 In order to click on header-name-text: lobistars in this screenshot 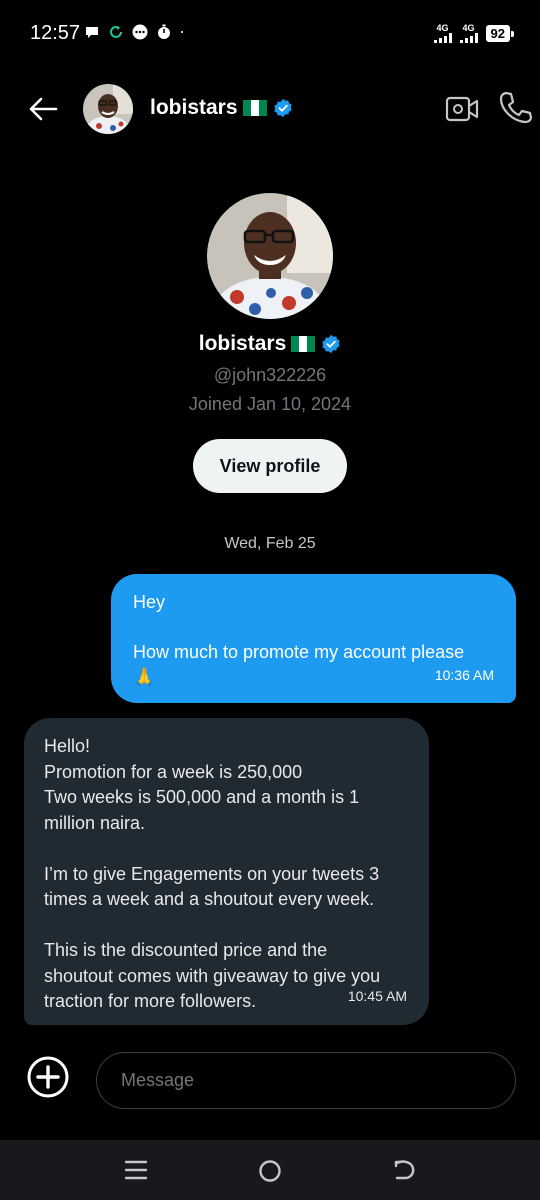, I will do `click(194, 107)`.